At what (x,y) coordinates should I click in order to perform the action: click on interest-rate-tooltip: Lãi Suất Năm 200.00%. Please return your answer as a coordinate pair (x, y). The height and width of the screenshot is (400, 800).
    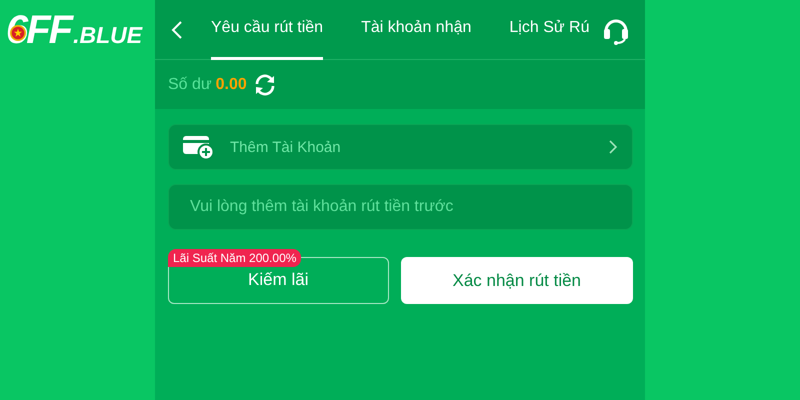
    Looking at the image, I should click on (235, 258).